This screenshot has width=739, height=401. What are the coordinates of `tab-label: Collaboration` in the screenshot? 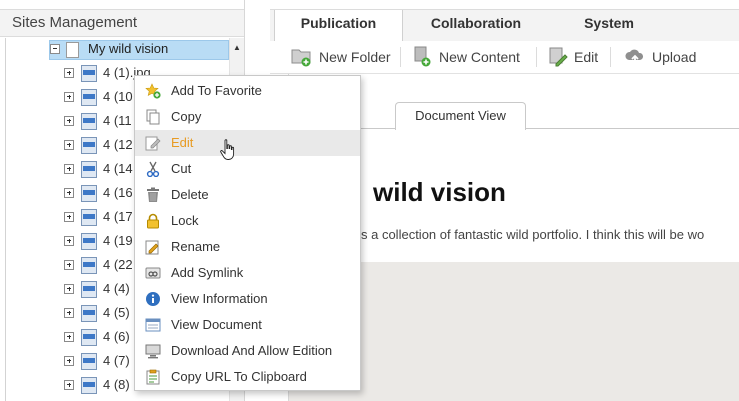 It's located at (476, 23).